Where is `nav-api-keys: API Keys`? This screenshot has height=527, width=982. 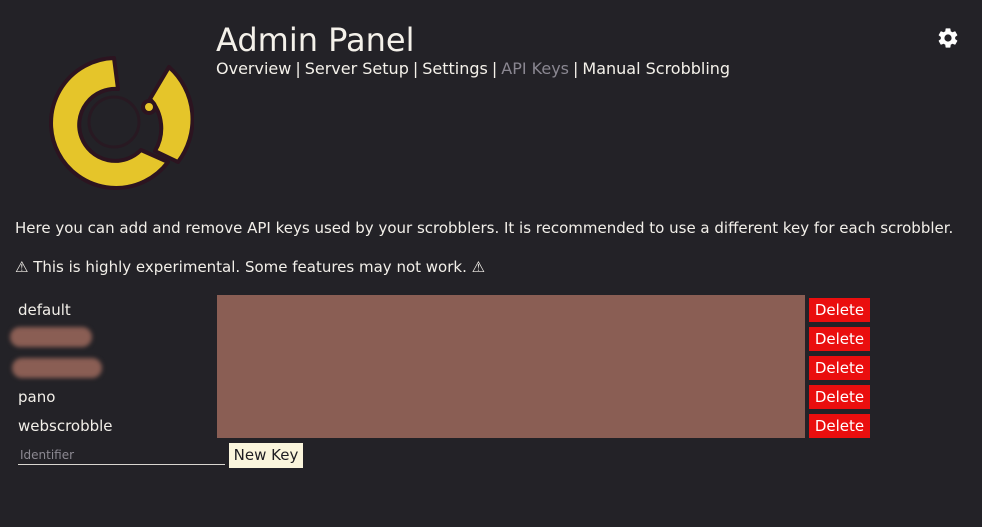
nav-api-keys: API Keys is located at coordinates (535, 68).